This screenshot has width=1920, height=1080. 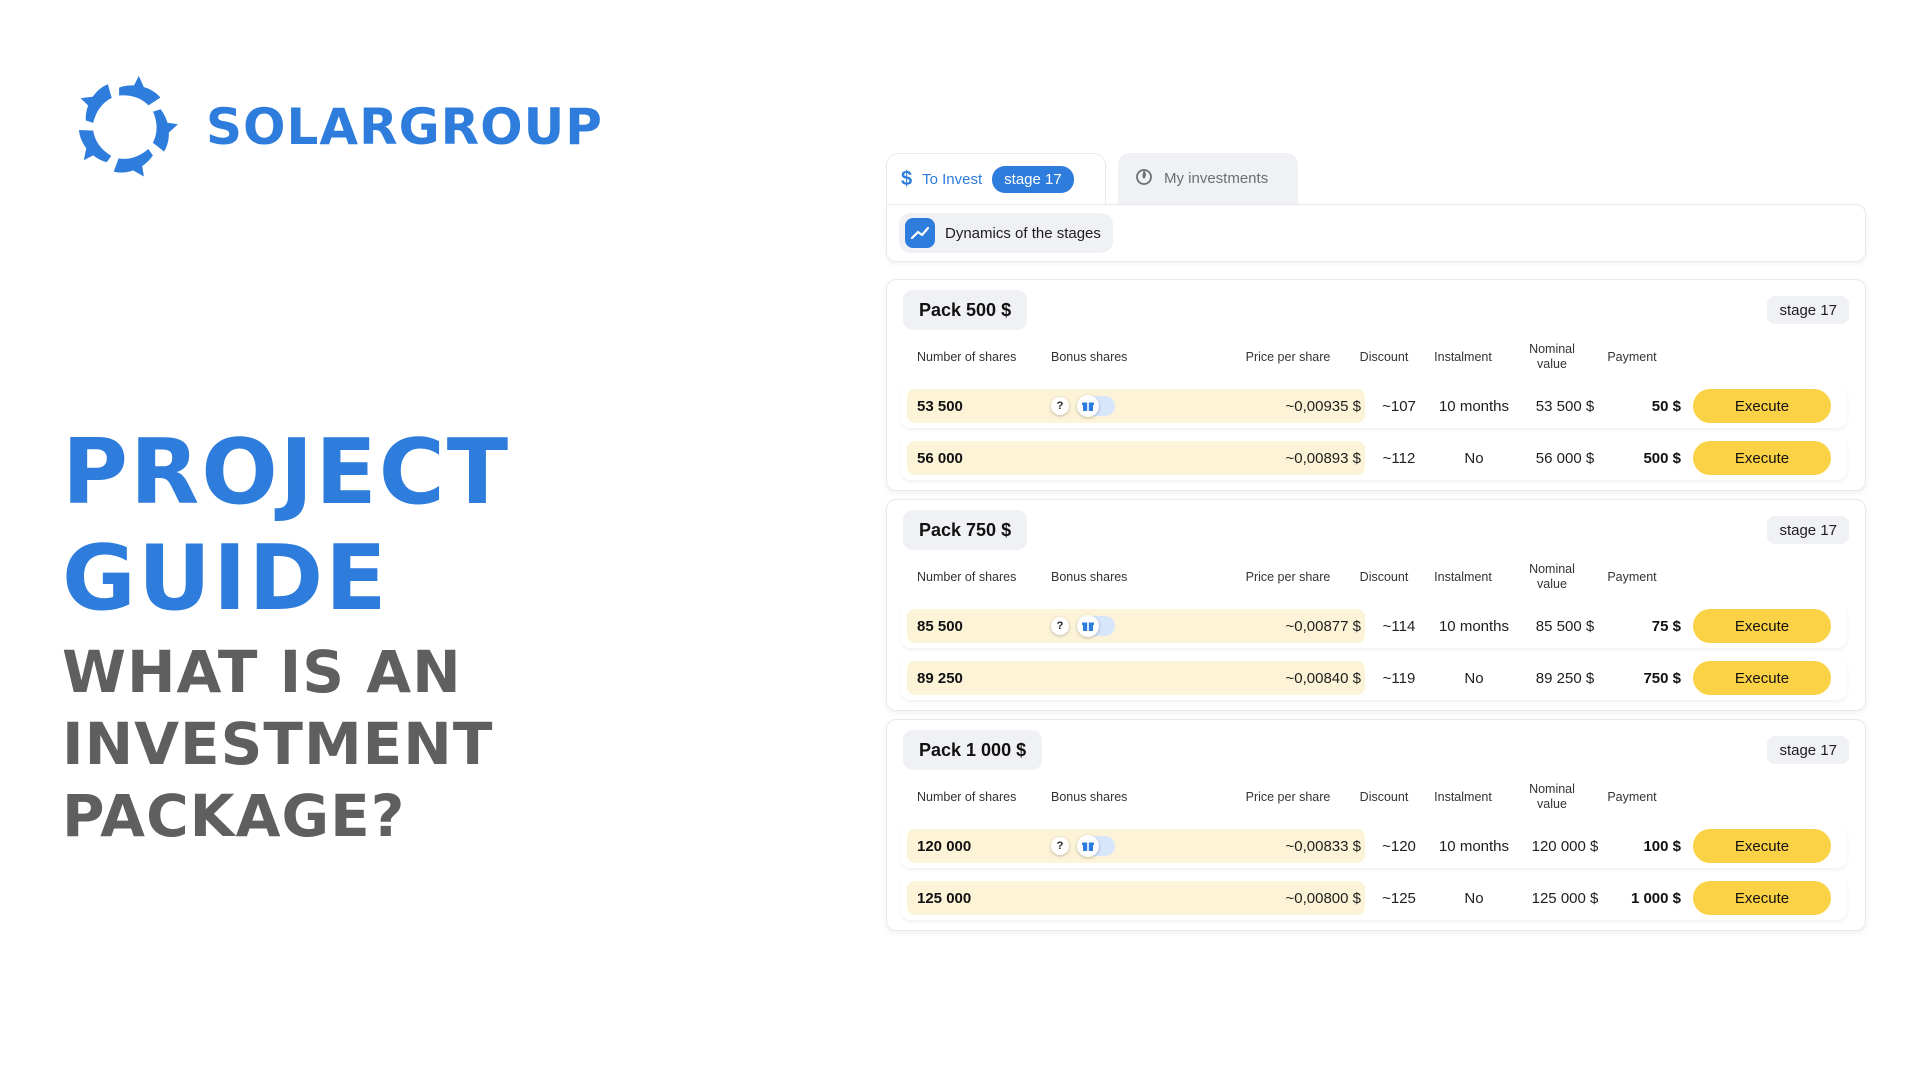 What do you see at coordinates (1666, 626) in the screenshot?
I see `cell-payment: 75 $` at bounding box center [1666, 626].